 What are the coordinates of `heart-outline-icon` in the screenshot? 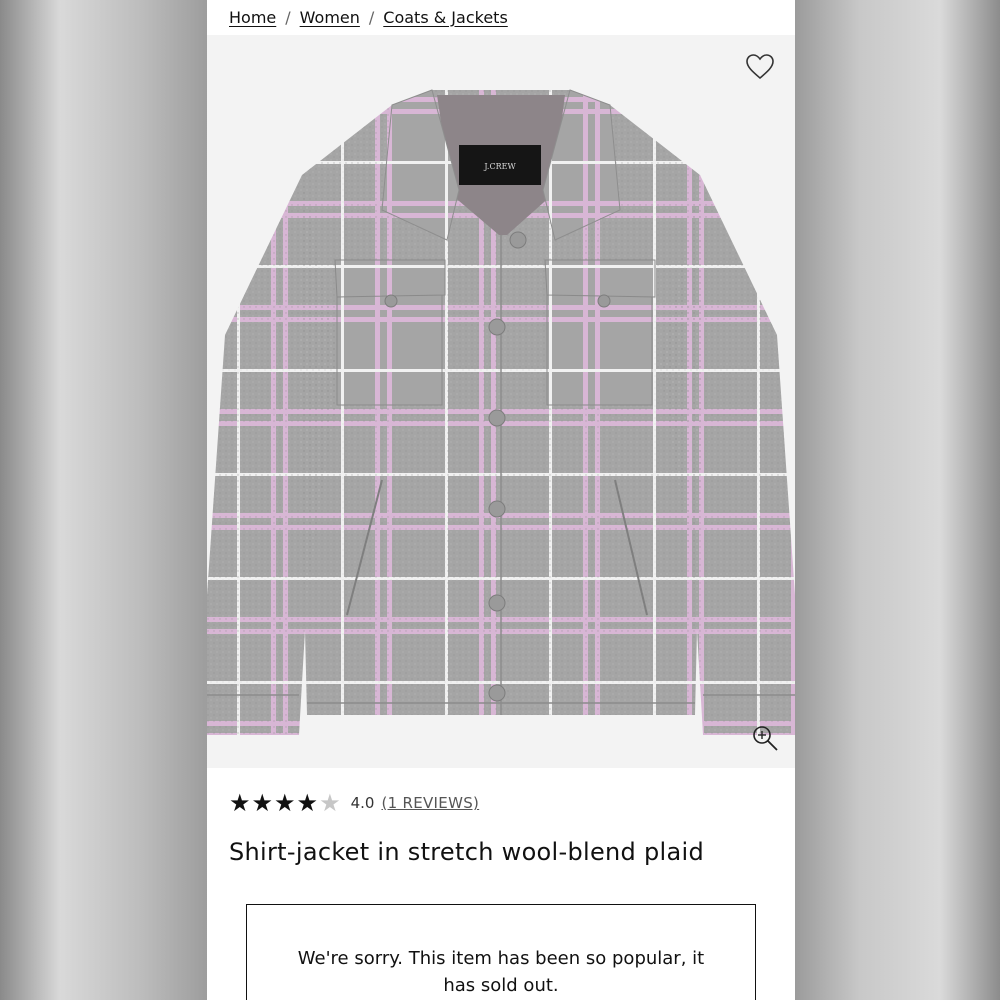 It's located at (760, 67).